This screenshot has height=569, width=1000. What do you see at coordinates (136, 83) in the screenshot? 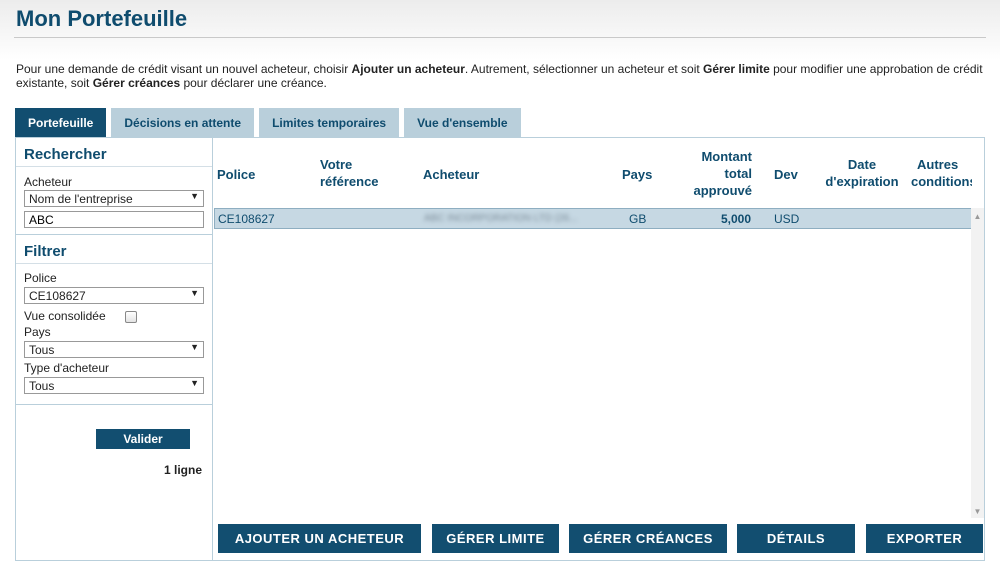
I see `intro-emphasis-manage-claims: Gérer créances` at bounding box center [136, 83].